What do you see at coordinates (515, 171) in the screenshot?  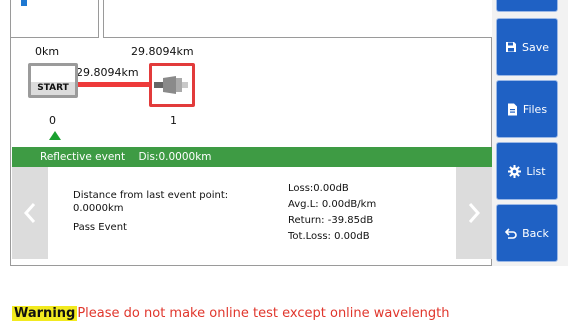 I see `gear-icon` at bounding box center [515, 171].